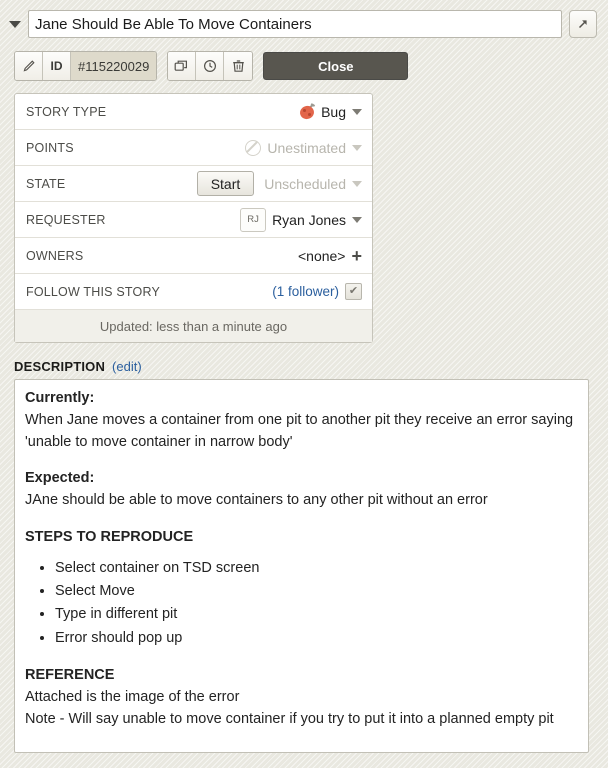  I want to click on attribute-row-requester: REQUESTER RJ Ryan Jones, so click(193, 220).